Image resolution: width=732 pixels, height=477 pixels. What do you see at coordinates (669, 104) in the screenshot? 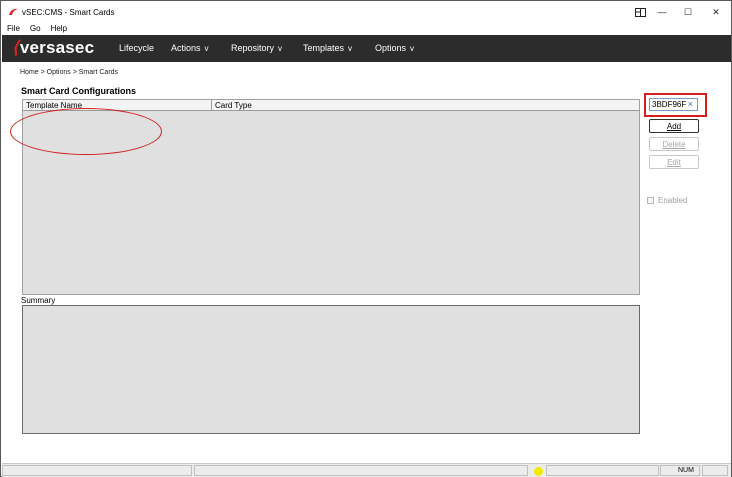
I see `chip-value: 3BDF96F` at bounding box center [669, 104].